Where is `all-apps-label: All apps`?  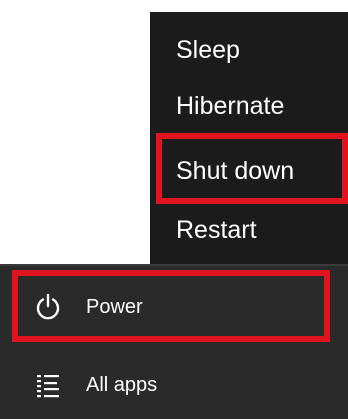
all-apps-label: All apps is located at coordinates (122, 385).